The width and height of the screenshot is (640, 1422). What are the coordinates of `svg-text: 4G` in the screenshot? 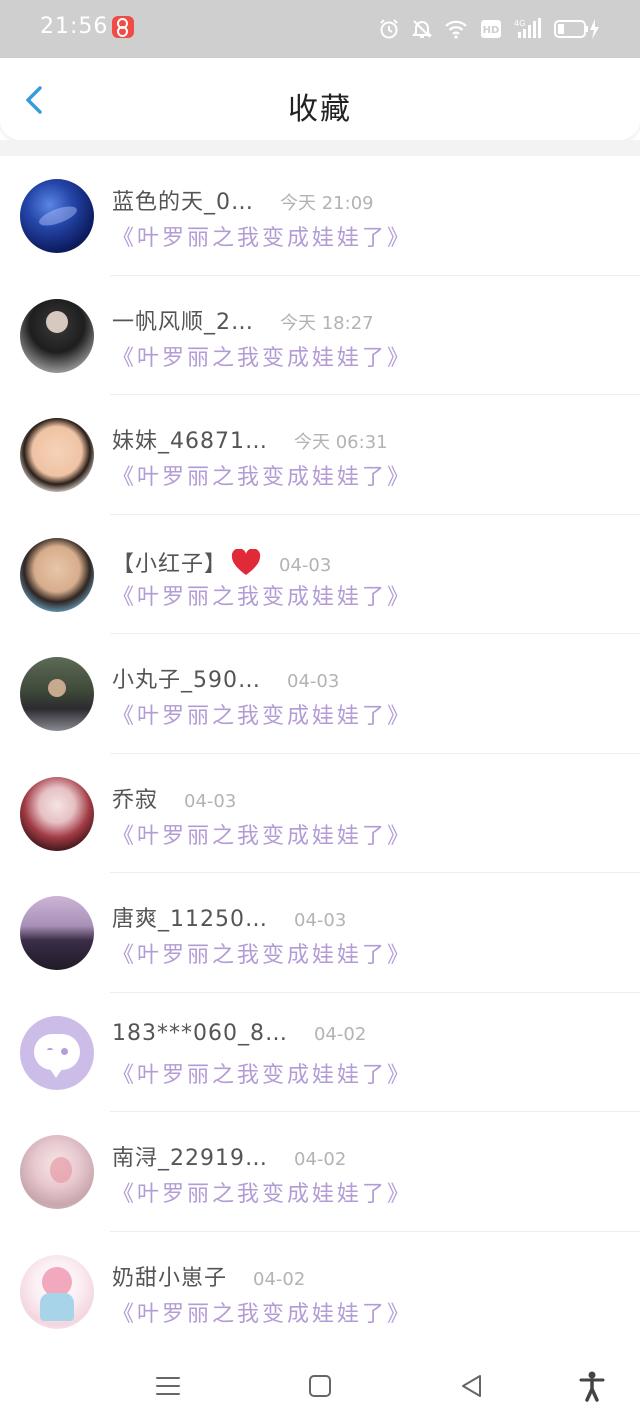 It's located at (519, 23).